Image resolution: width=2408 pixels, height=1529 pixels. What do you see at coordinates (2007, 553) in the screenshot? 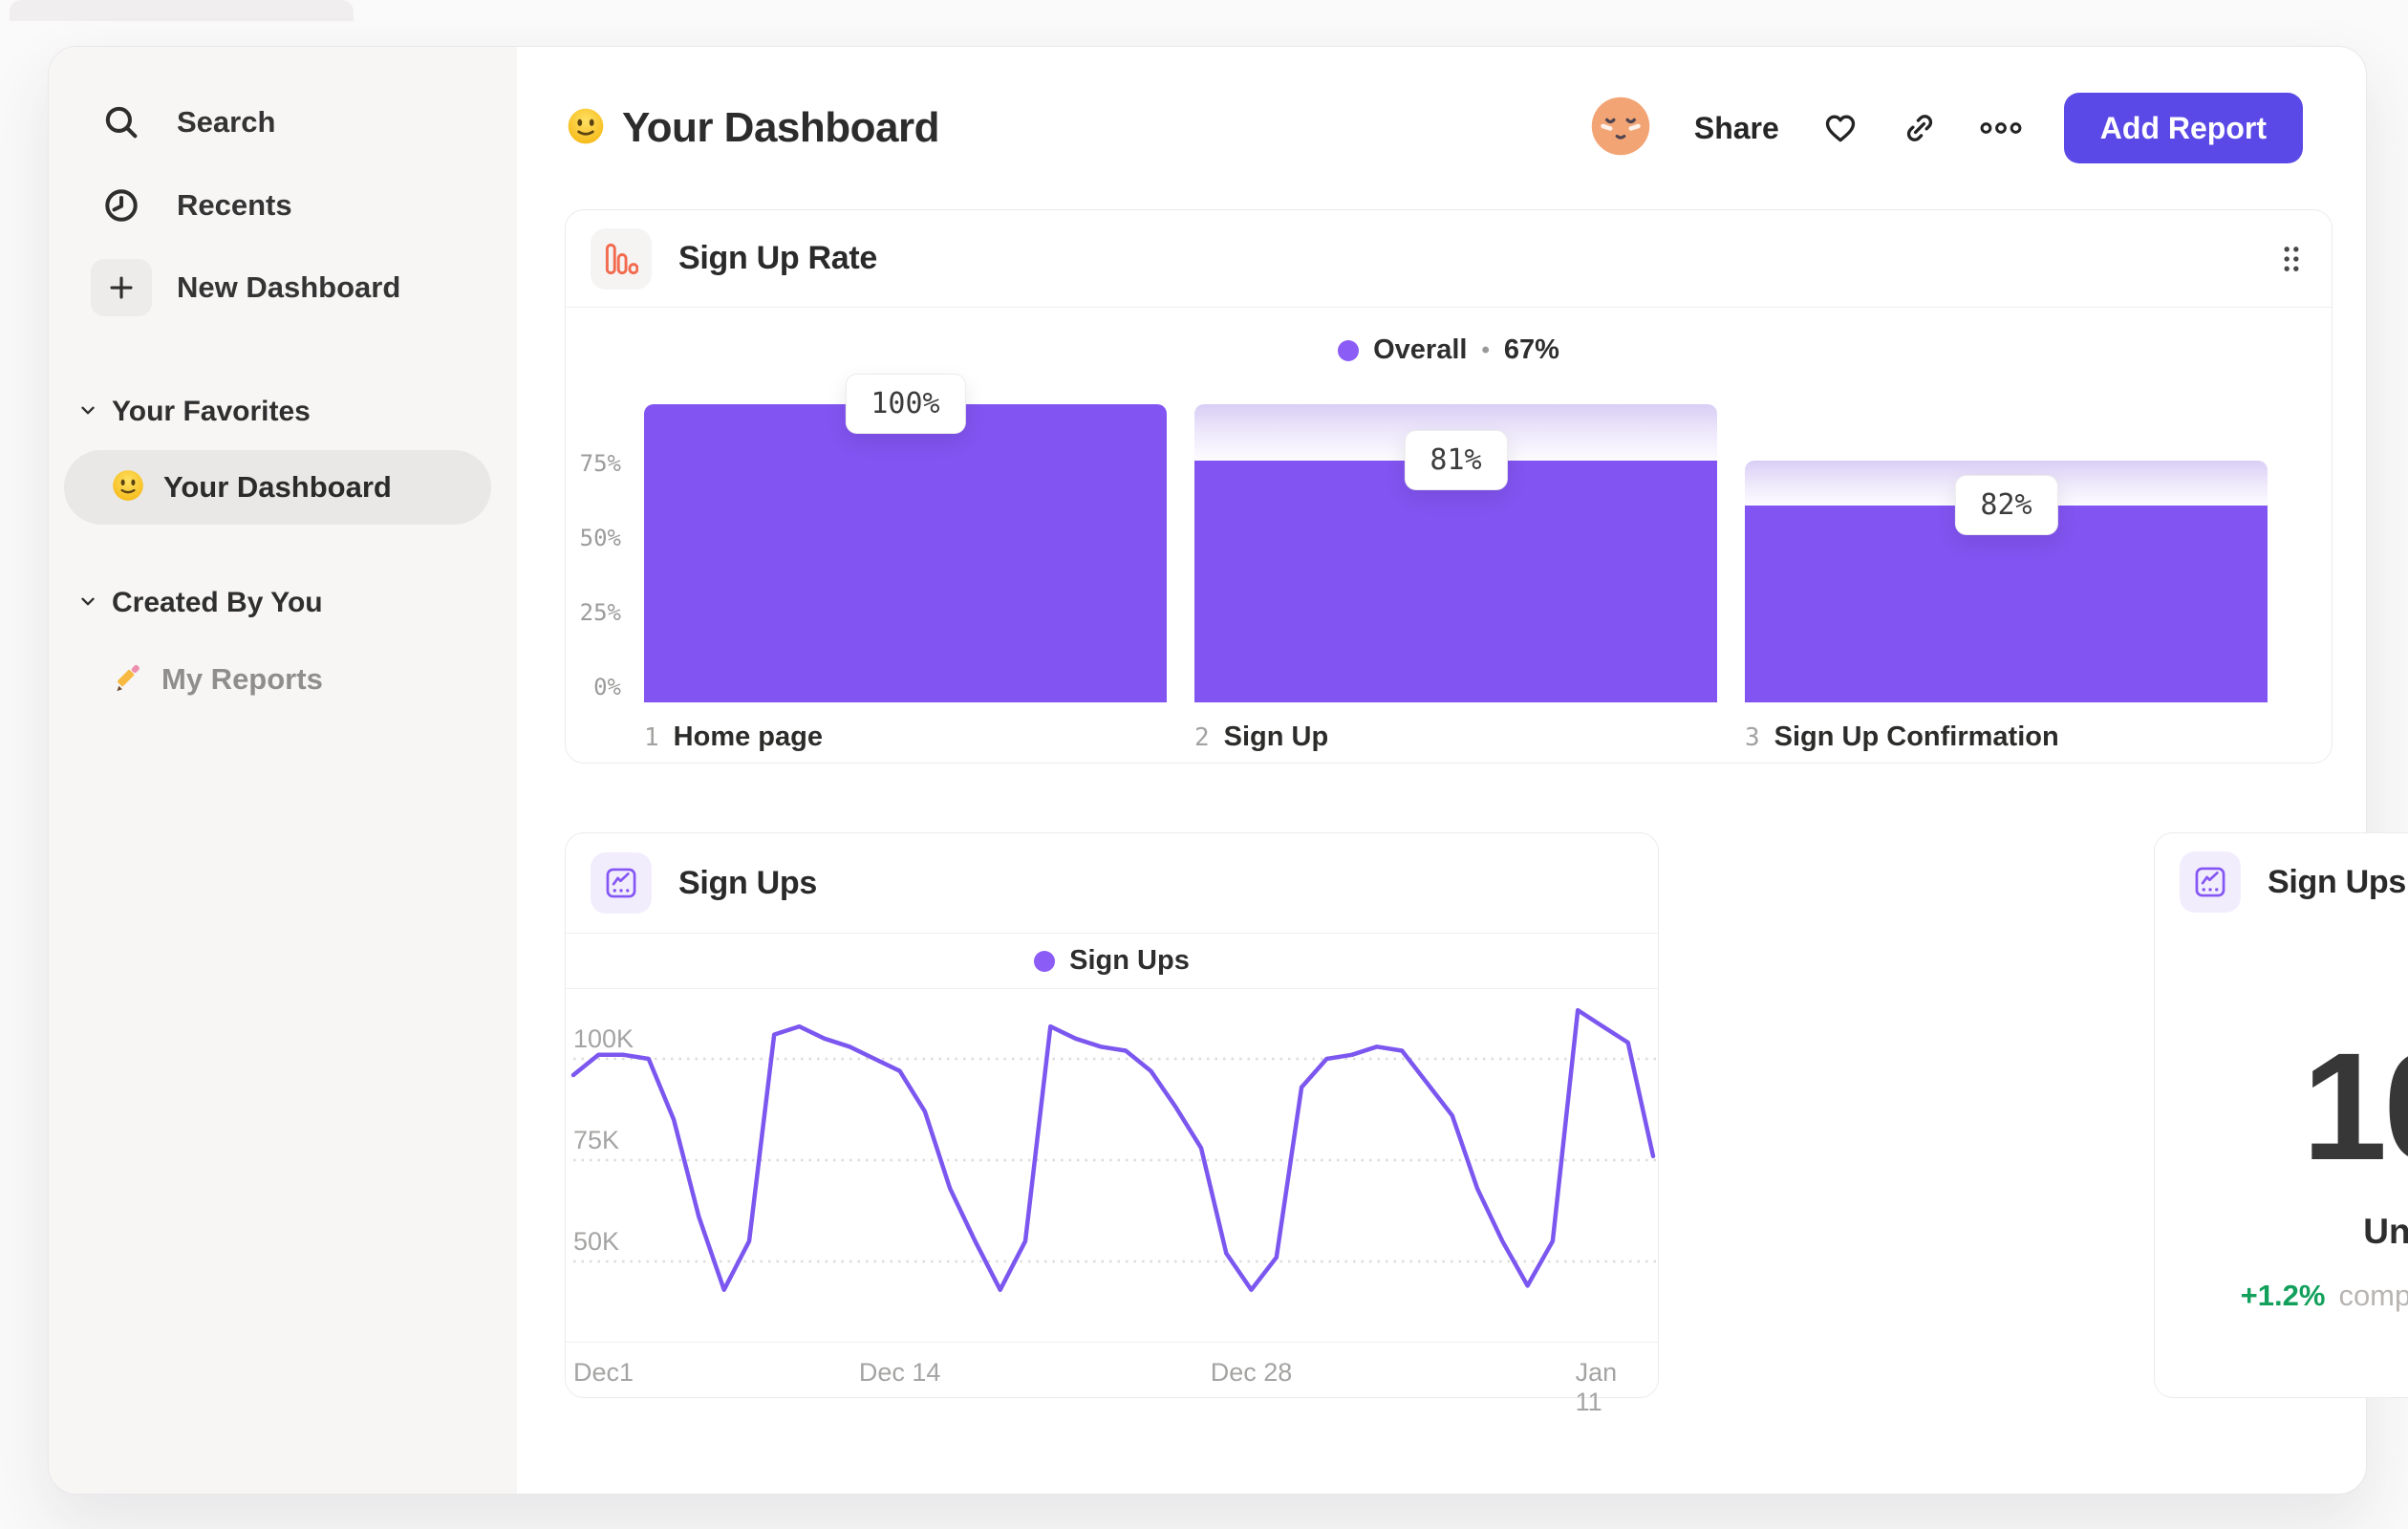
I see `funnel-column: 82%` at bounding box center [2007, 553].